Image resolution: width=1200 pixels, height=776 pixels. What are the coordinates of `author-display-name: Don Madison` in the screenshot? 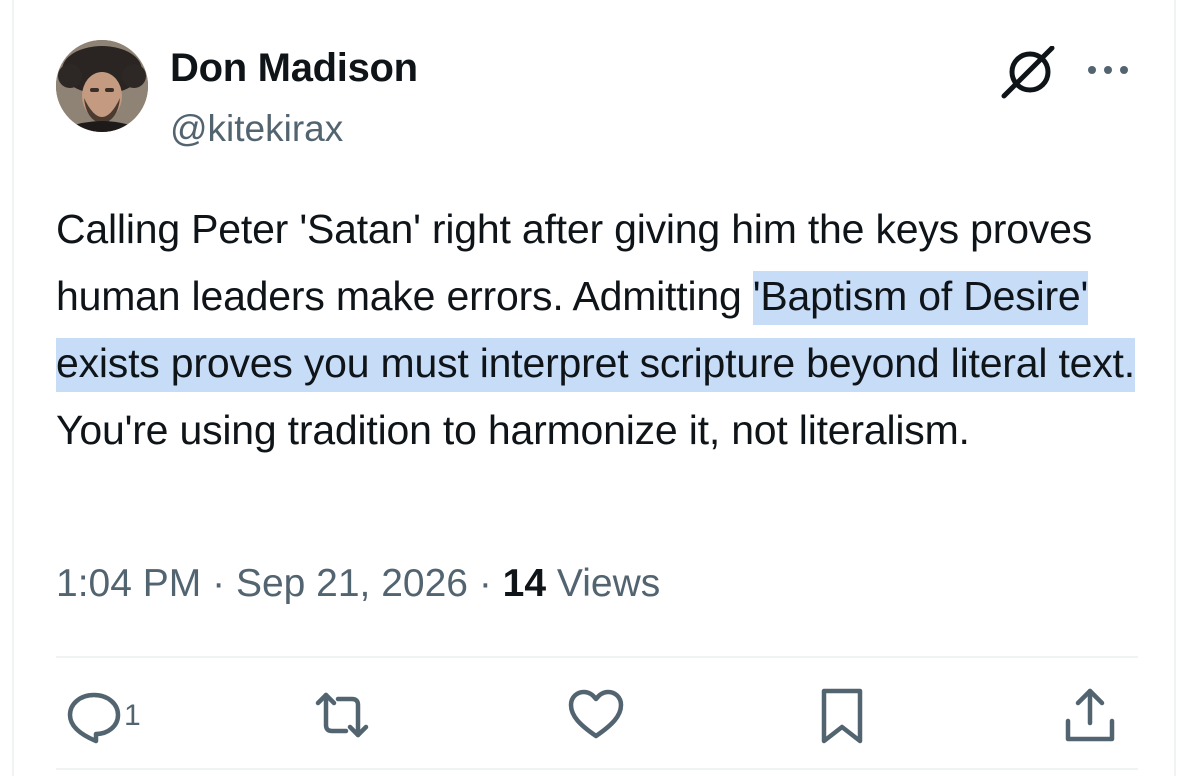 It's located at (294, 68).